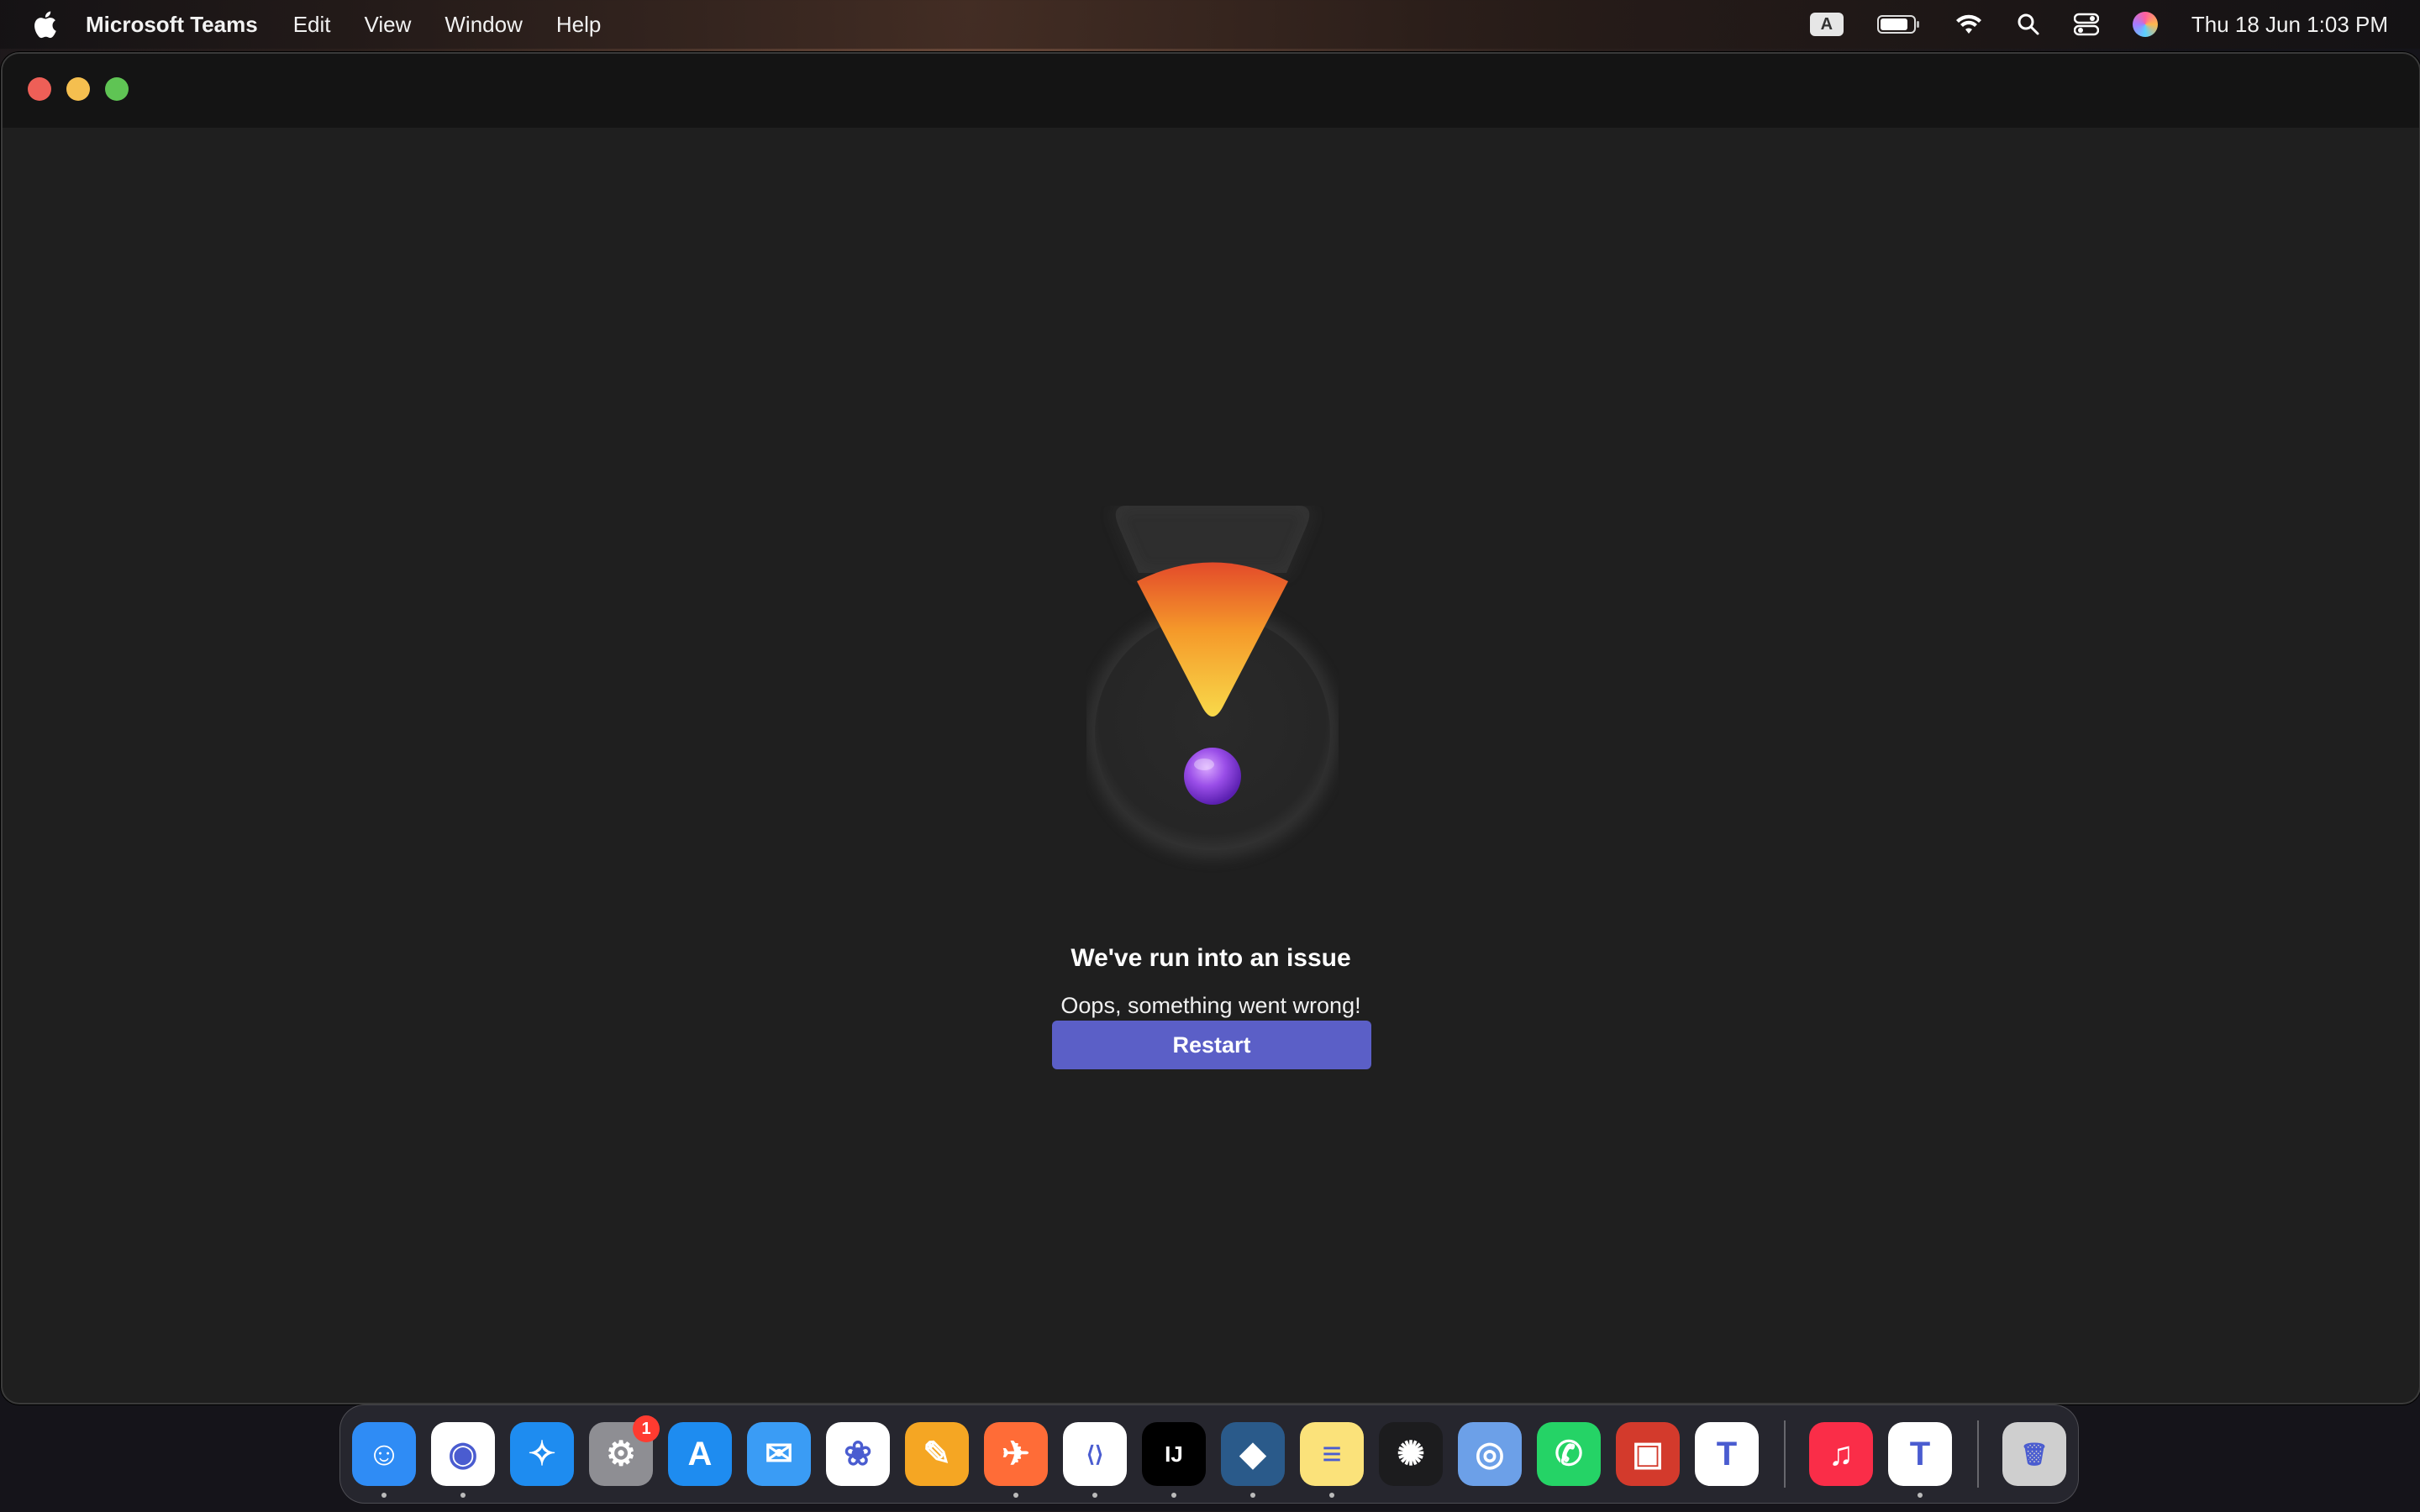 The image size is (2420, 1512). I want to click on minimize-window-button, so click(78, 89).